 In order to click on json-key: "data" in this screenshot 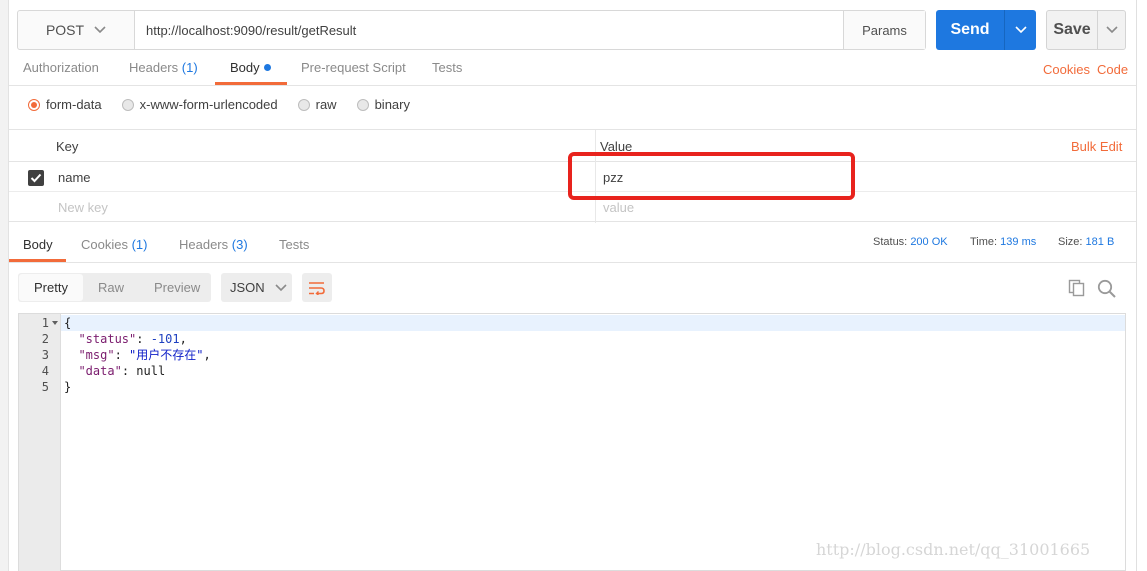, I will do `click(100, 371)`.